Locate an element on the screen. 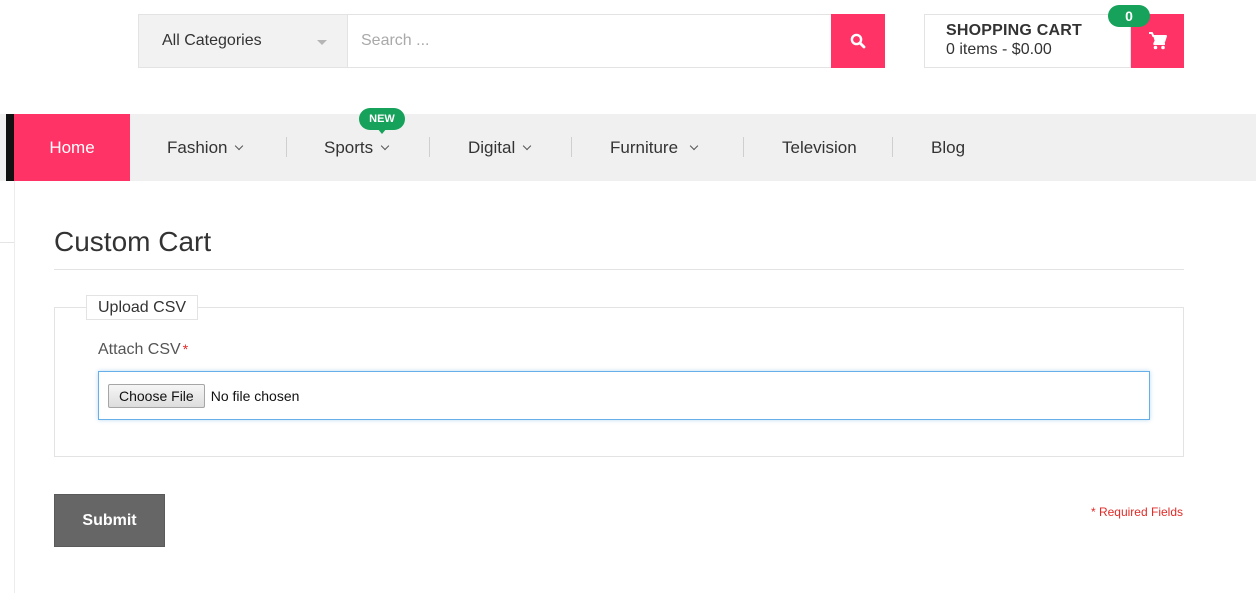 Image resolution: width=1256 pixels, height=593 pixels. submit-button: Submit is located at coordinates (109, 520).